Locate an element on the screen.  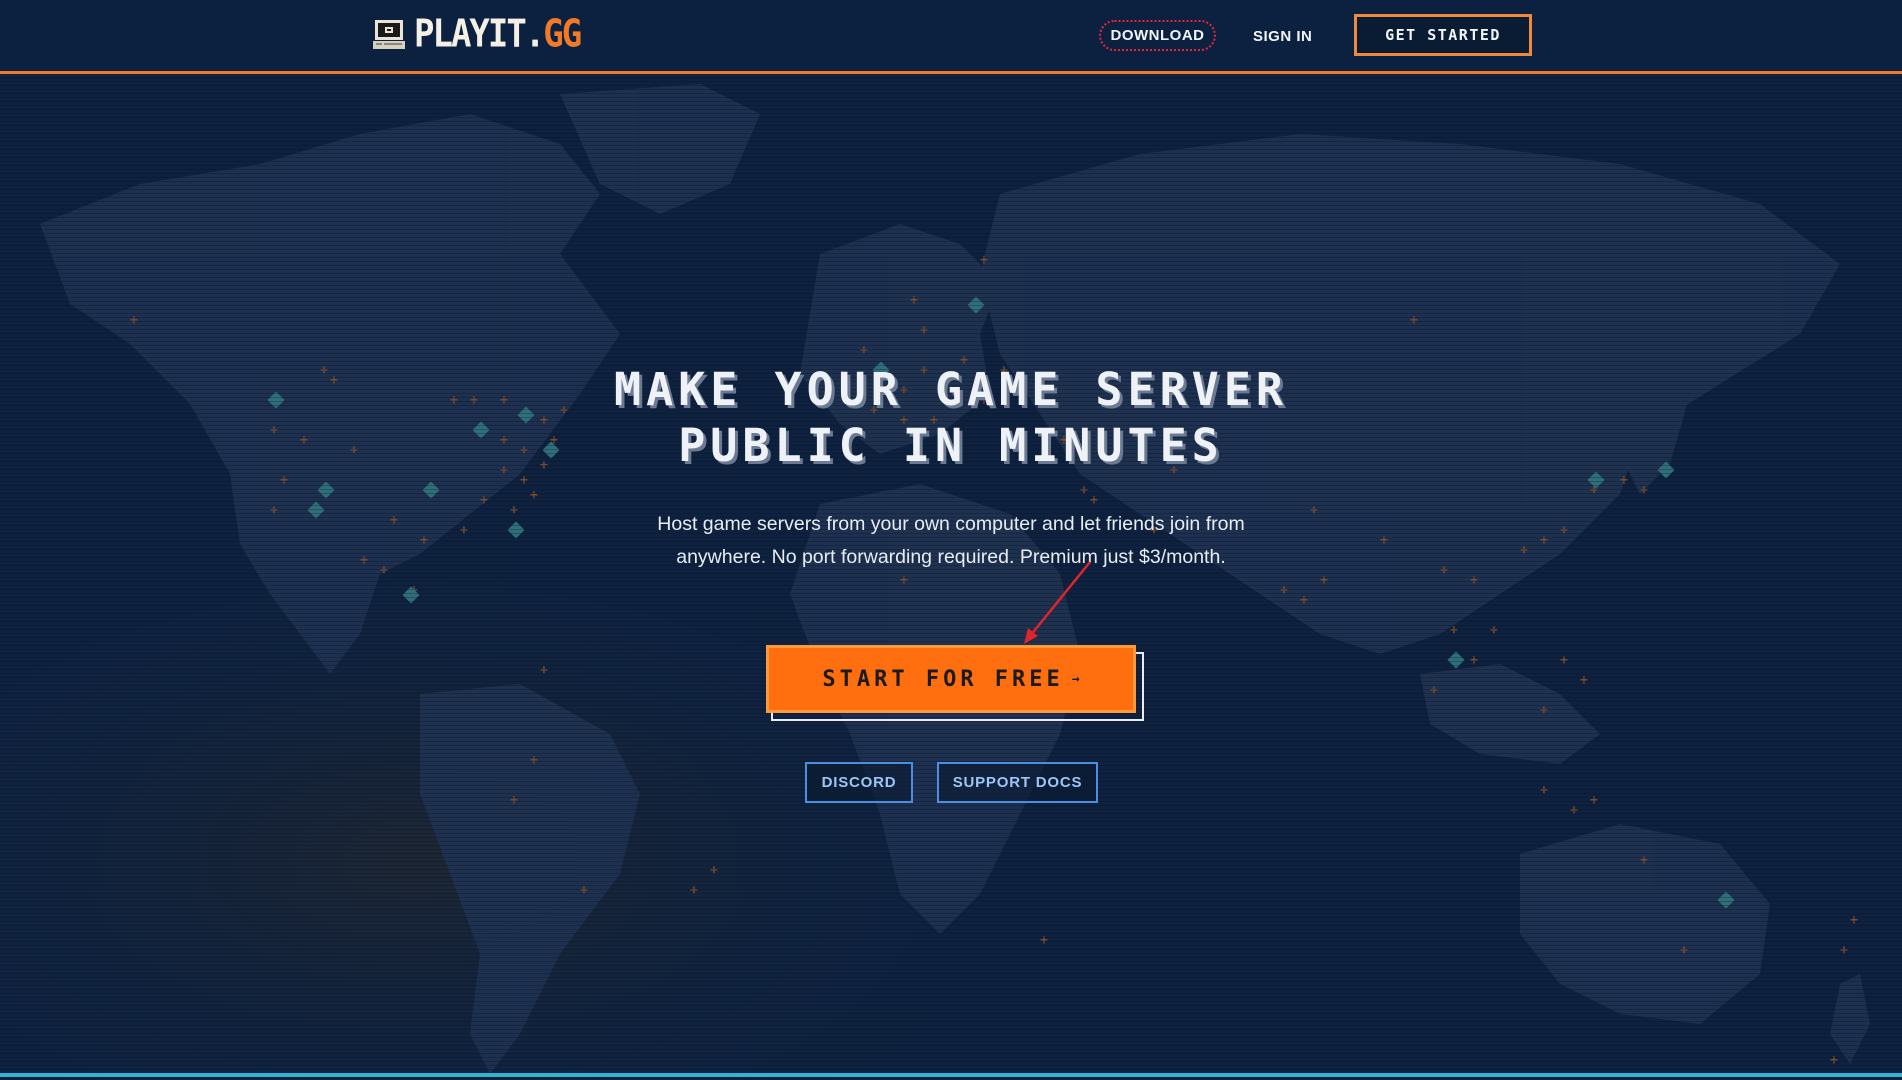
discord-button: DISCORD is located at coordinates (859, 782).